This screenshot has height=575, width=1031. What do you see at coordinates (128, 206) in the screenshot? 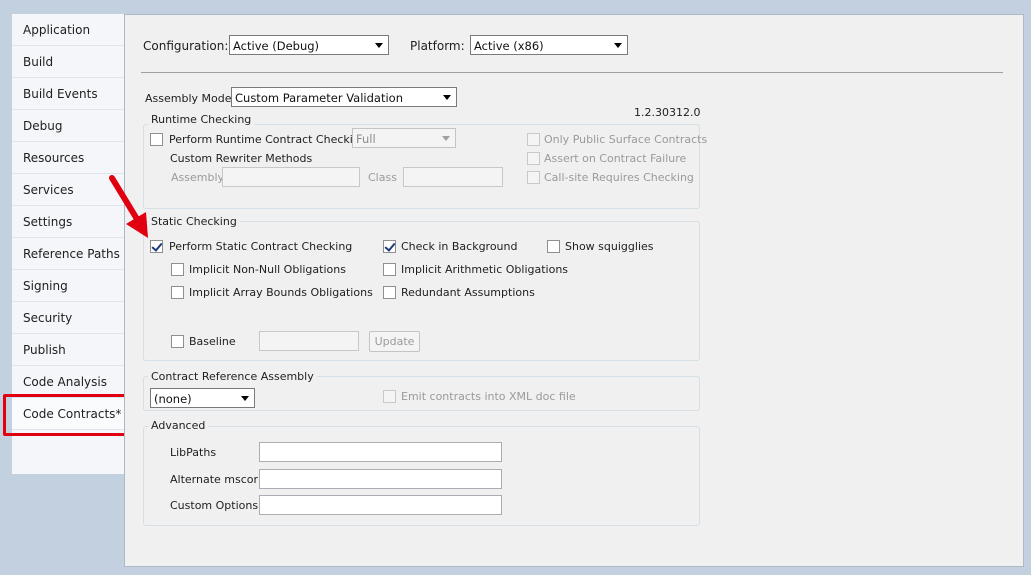
I see `annotation-arrow-icon` at bounding box center [128, 206].